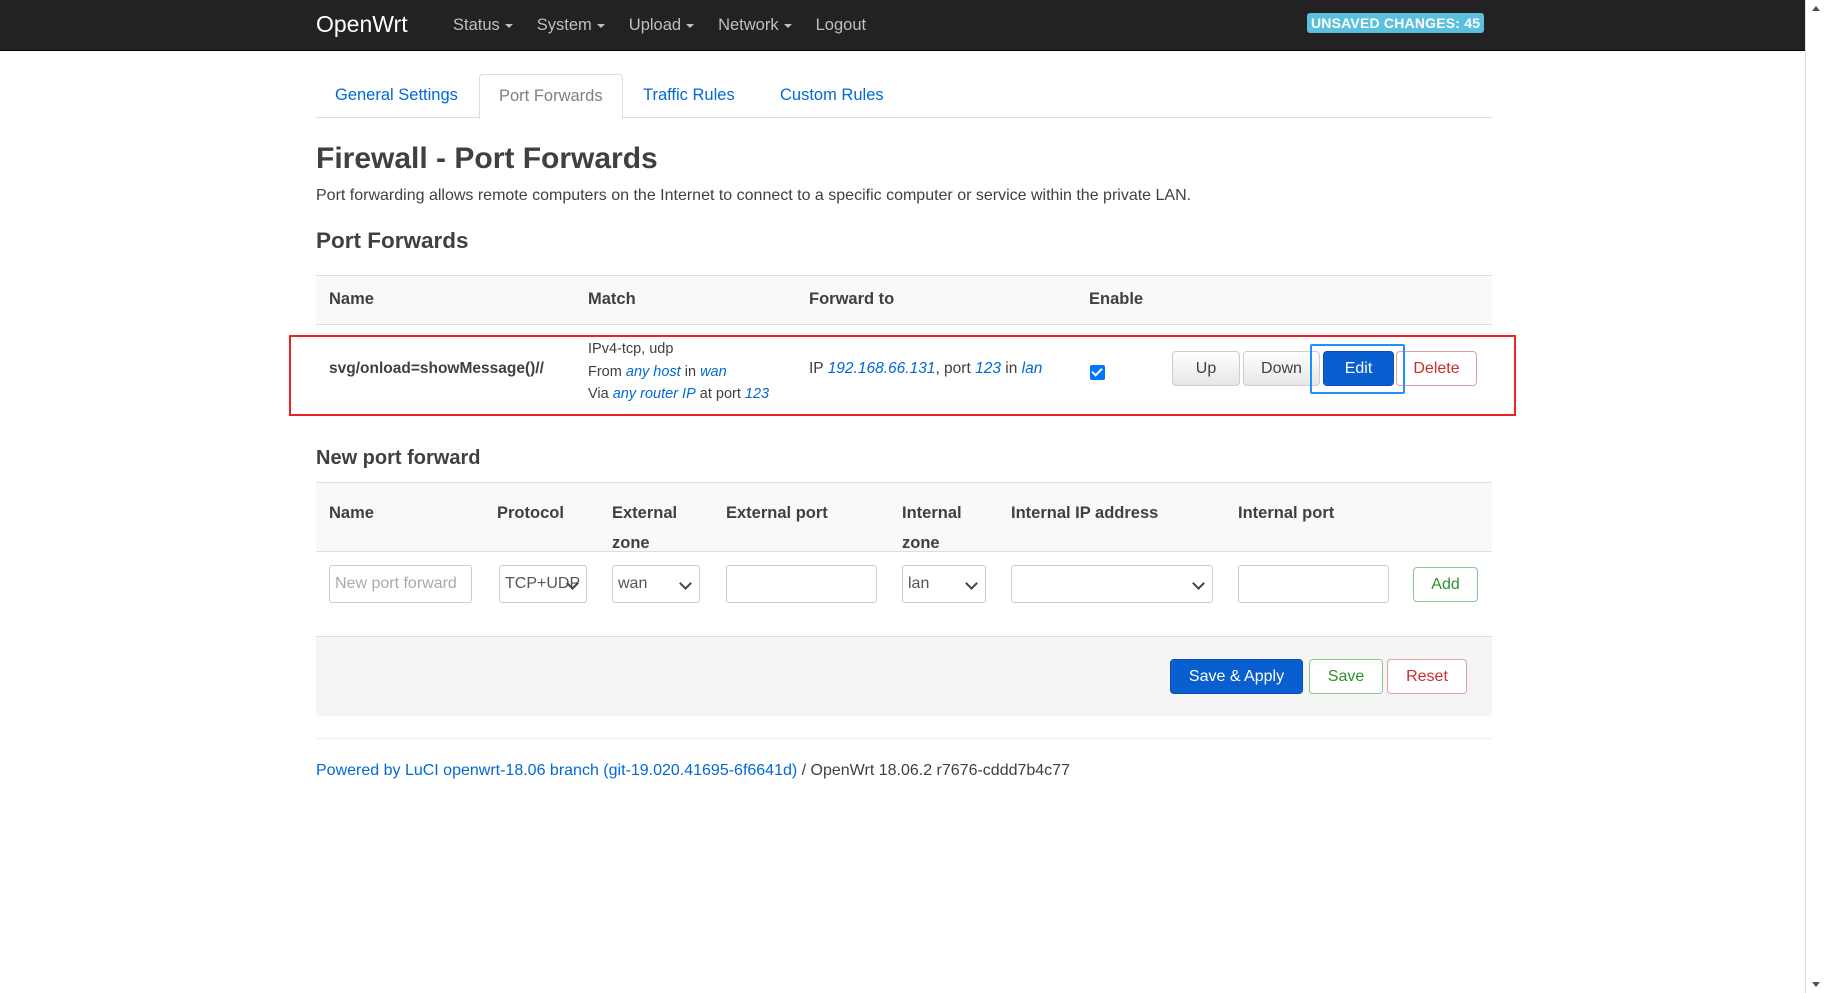 Image resolution: width=1826 pixels, height=993 pixels. Describe the element at coordinates (530, 513) in the screenshot. I see `col-protocol: Protocol` at that location.